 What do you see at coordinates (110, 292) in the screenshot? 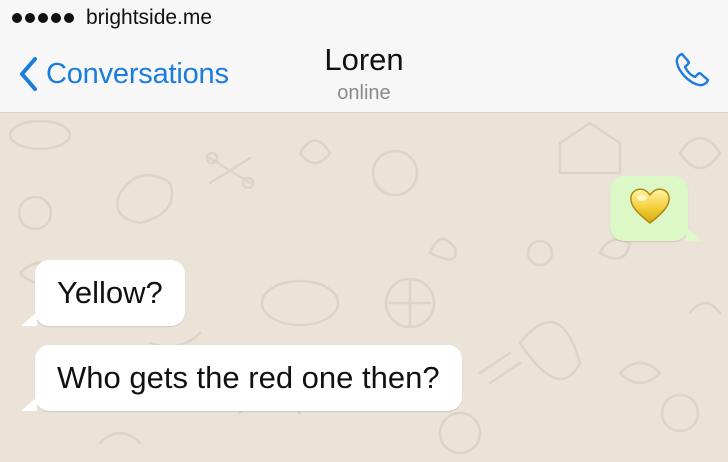
I see `message-text: Yellow?` at bounding box center [110, 292].